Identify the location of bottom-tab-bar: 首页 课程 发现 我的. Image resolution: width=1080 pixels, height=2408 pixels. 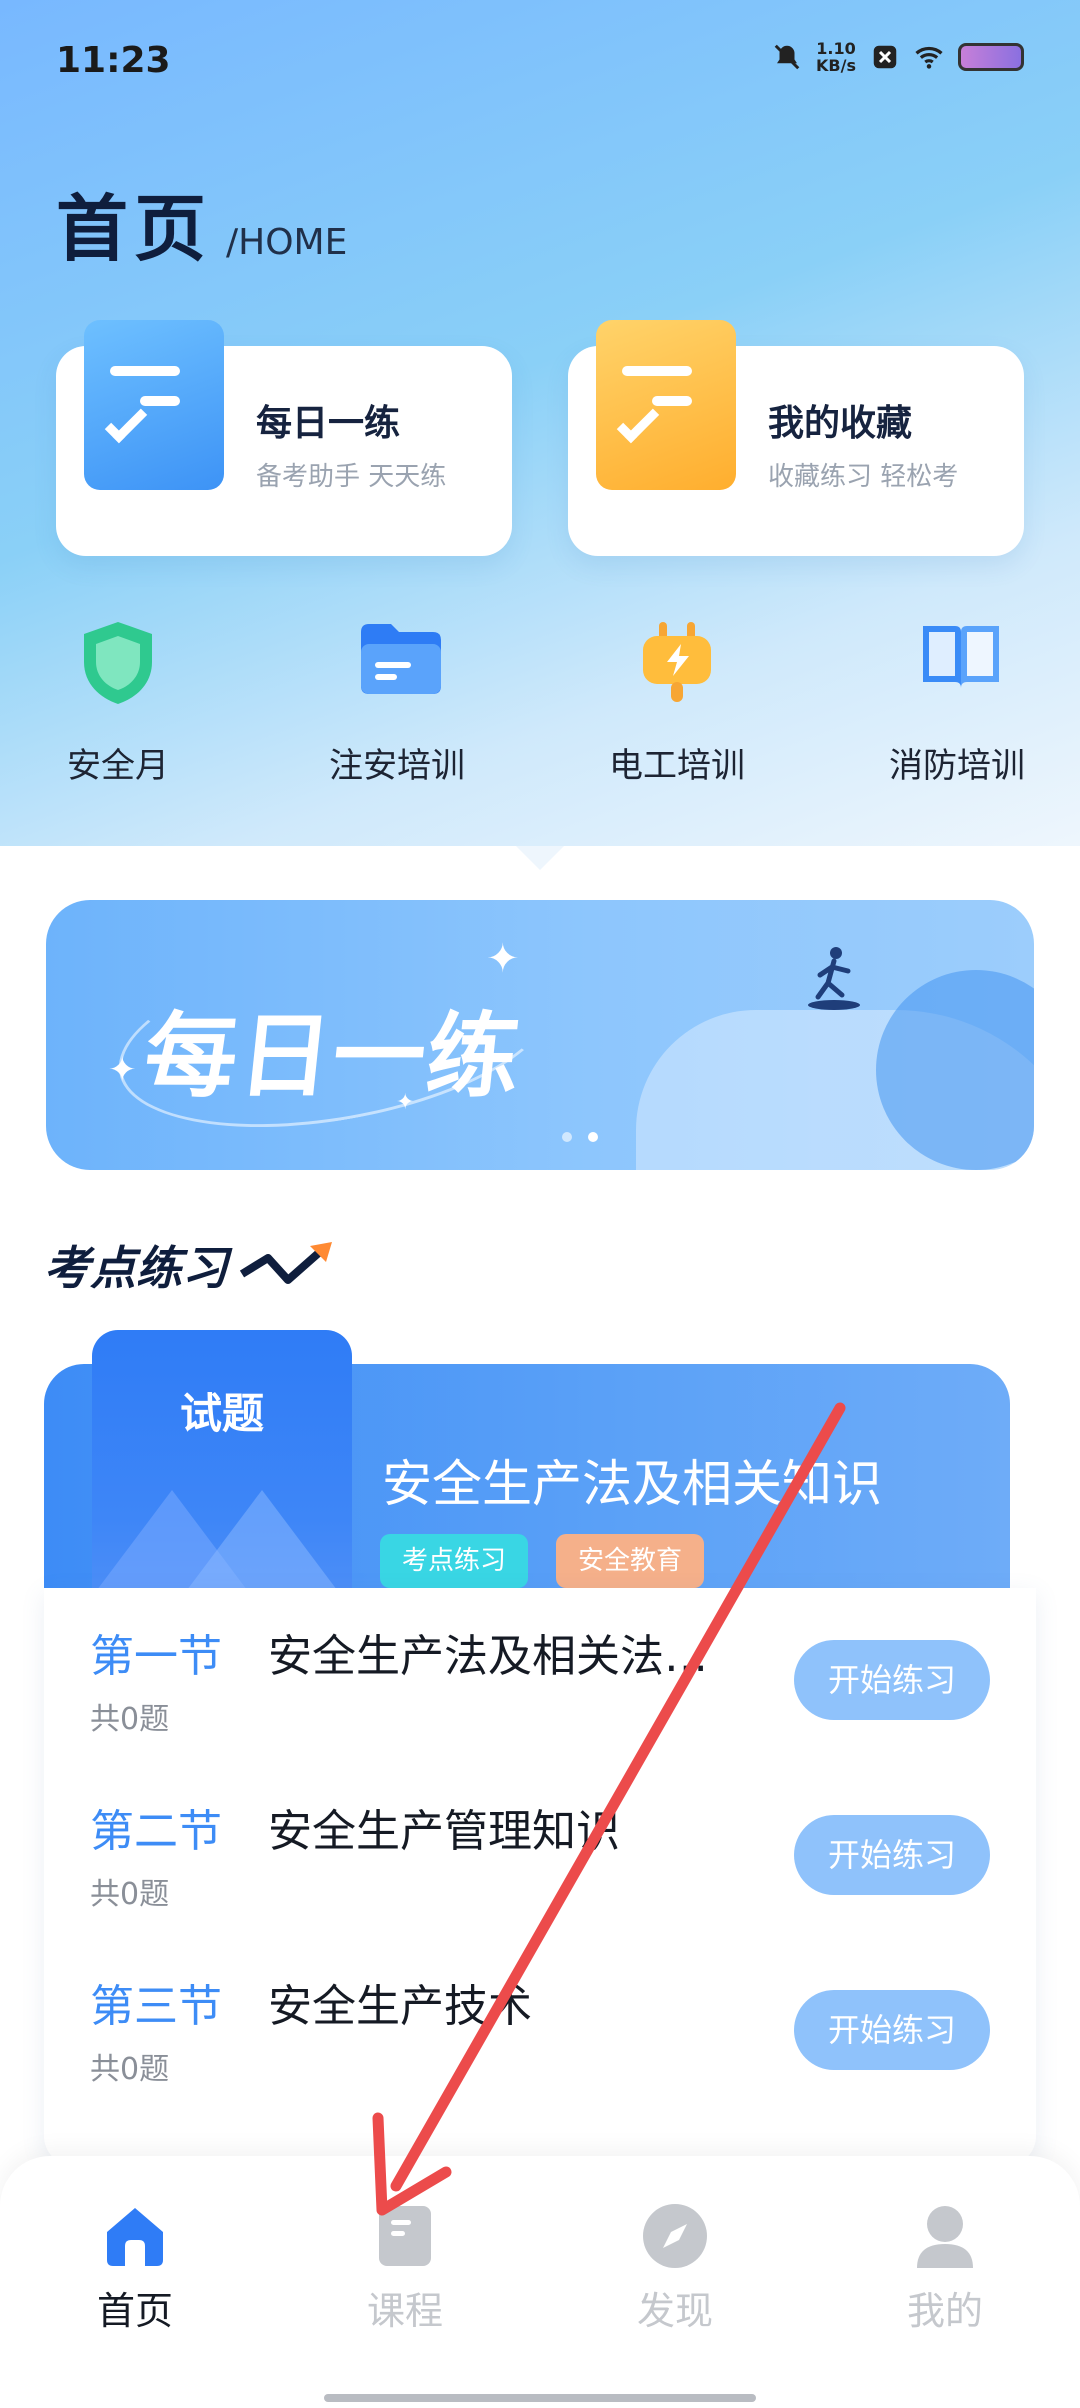
(540, 2282).